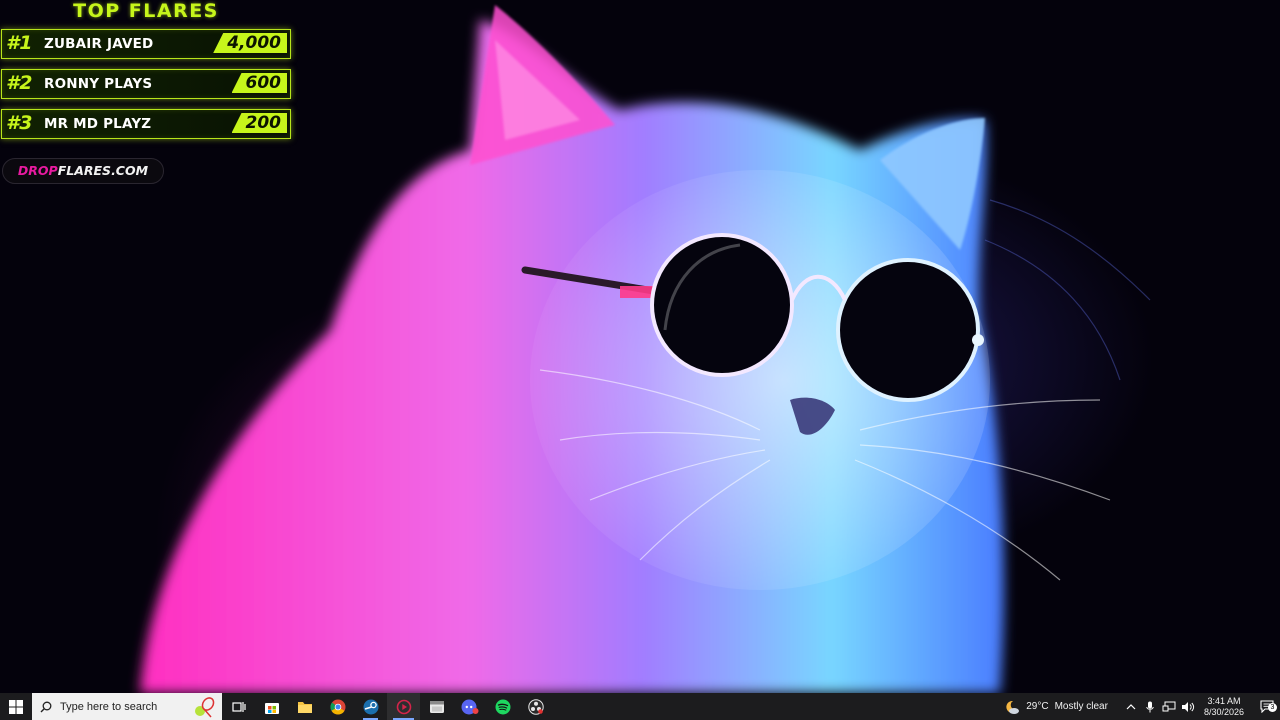  I want to click on rank-label: #2, so click(19, 83).